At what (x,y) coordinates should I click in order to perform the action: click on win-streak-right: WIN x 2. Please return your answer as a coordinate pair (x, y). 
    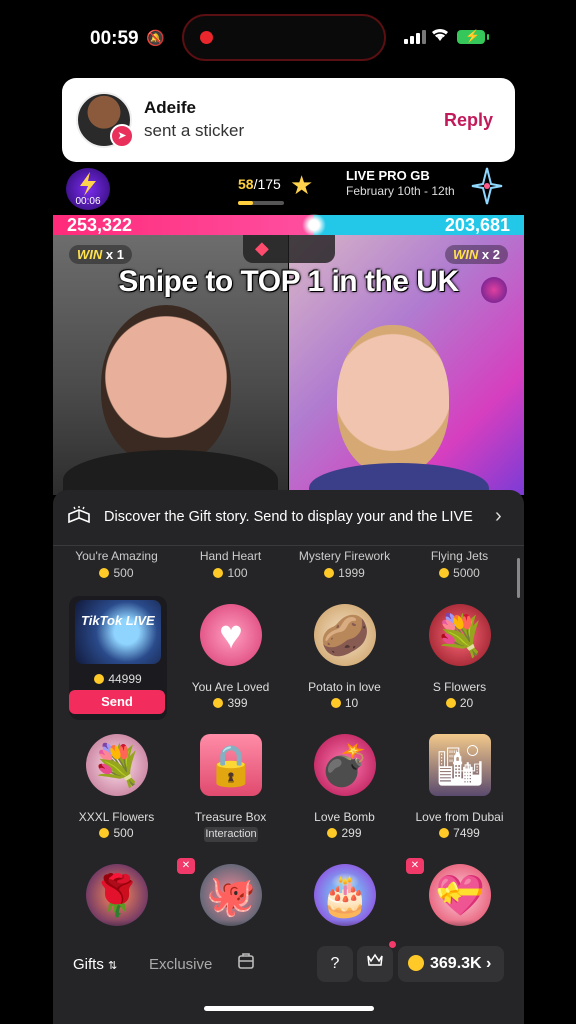
    Looking at the image, I should click on (476, 254).